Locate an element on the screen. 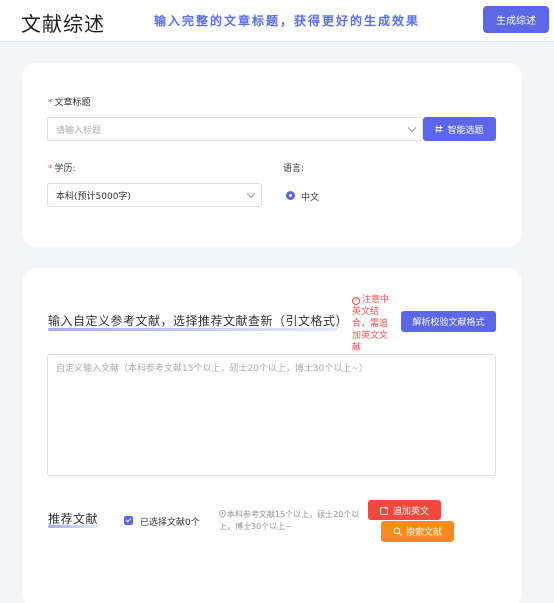 Image resolution: width=554 pixels, height=603 pixels. smart-topic-button: 智能选题 is located at coordinates (459, 129).